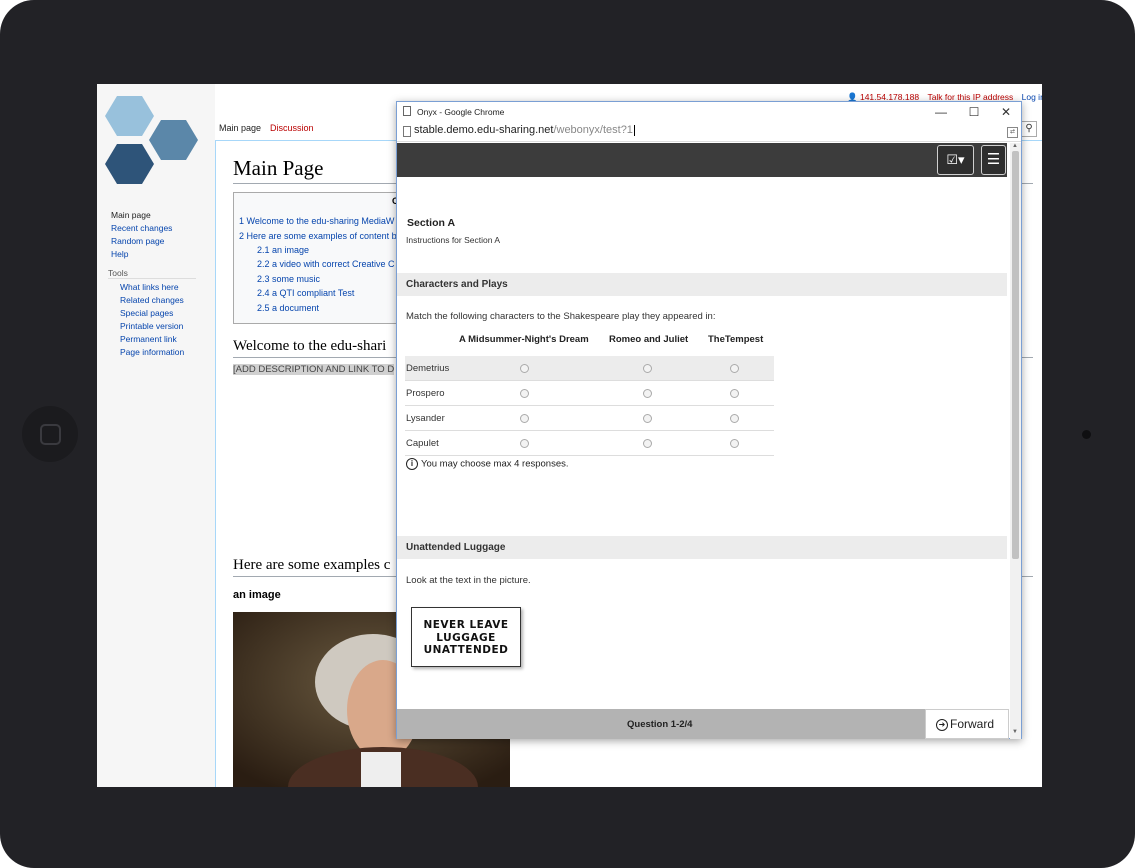 The image size is (1135, 868). Describe the element at coordinates (407, 111) in the screenshot. I see `page-icon` at that location.